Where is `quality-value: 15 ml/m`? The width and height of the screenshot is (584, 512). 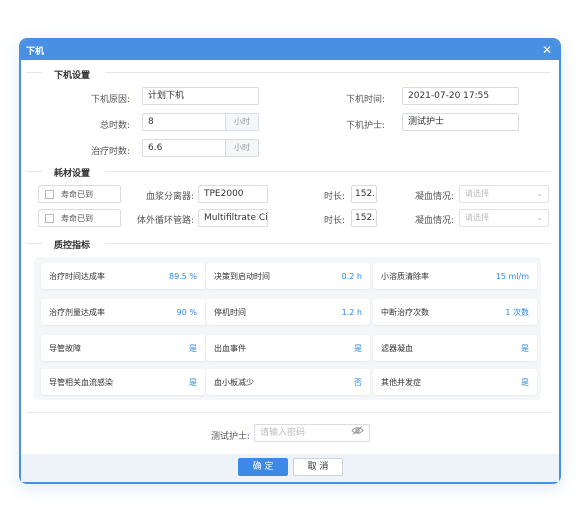
quality-value: 15 ml/m is located at coordinates (512, 276).